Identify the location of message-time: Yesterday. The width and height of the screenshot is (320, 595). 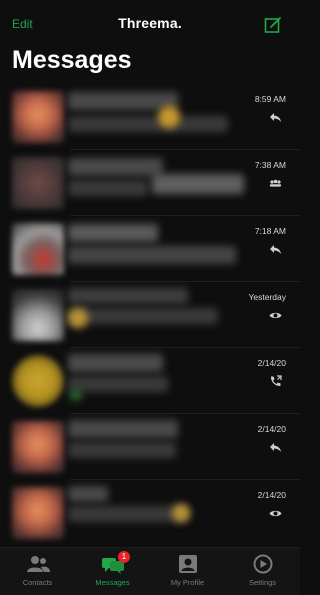
(267, 297).